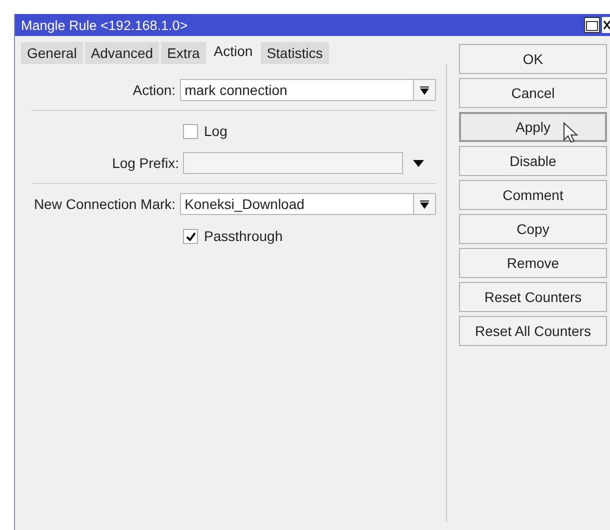  I want to click on input-field, so click(293, 163).